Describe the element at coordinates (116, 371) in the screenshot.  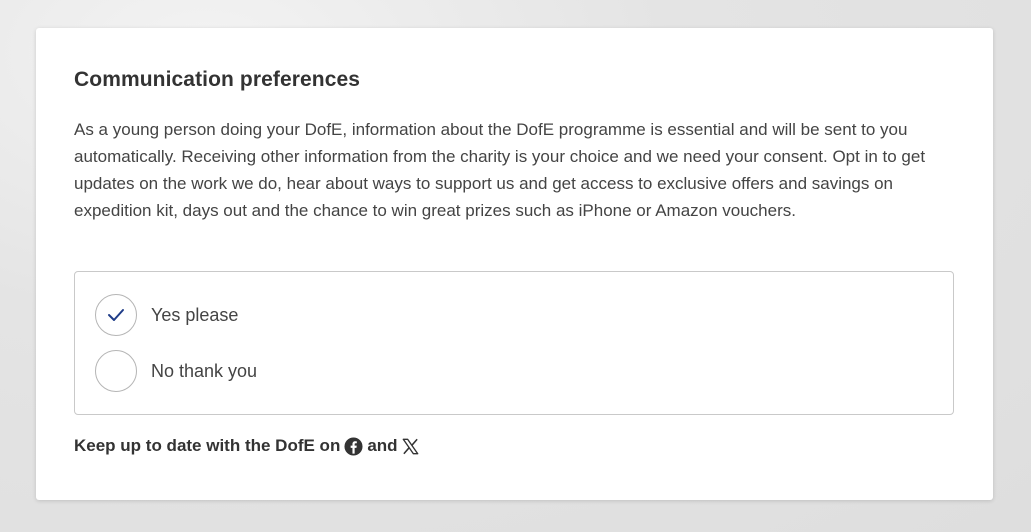
I see `no-thank-you-radio` at that location.